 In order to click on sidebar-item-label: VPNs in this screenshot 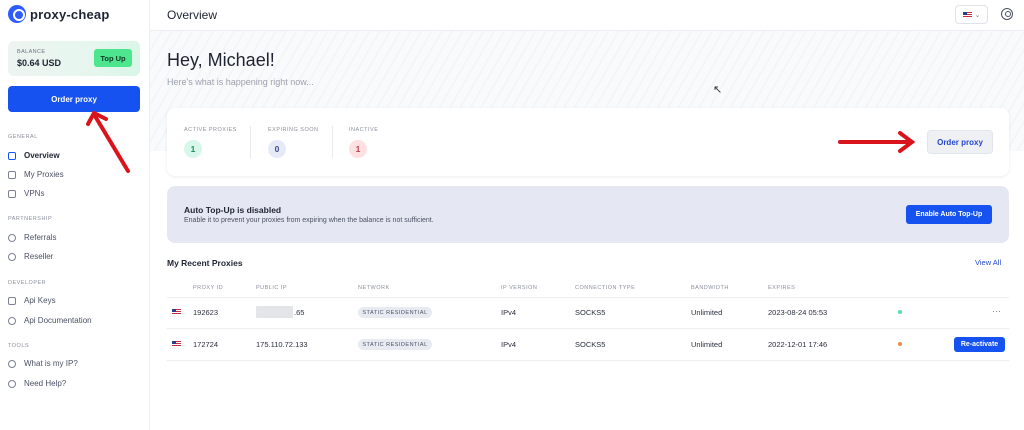, I will do `click(34, 193)`.